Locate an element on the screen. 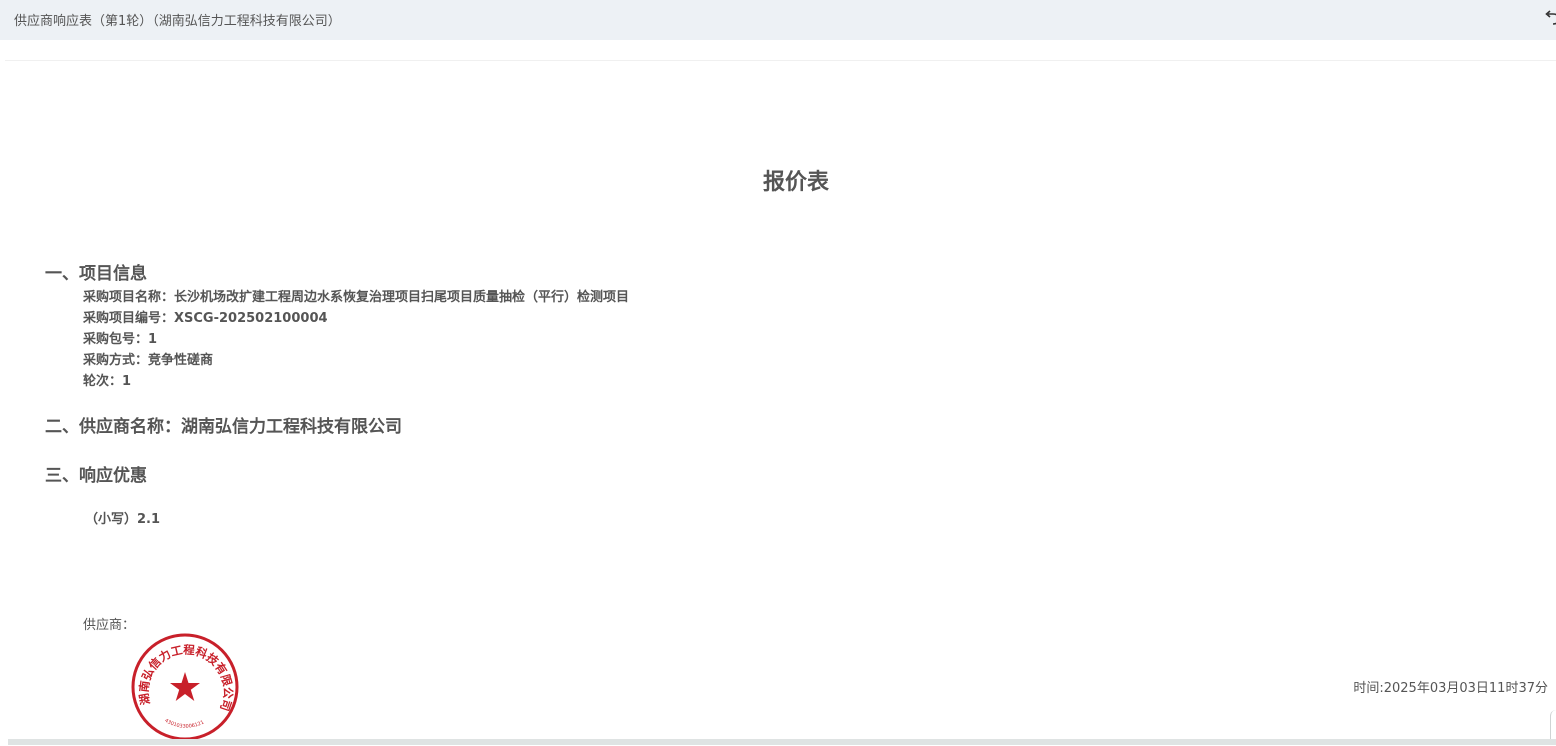  company-seal: 湖南弘信力工程科技有限公司 4301033006121 is located at coordinates (185, 687).